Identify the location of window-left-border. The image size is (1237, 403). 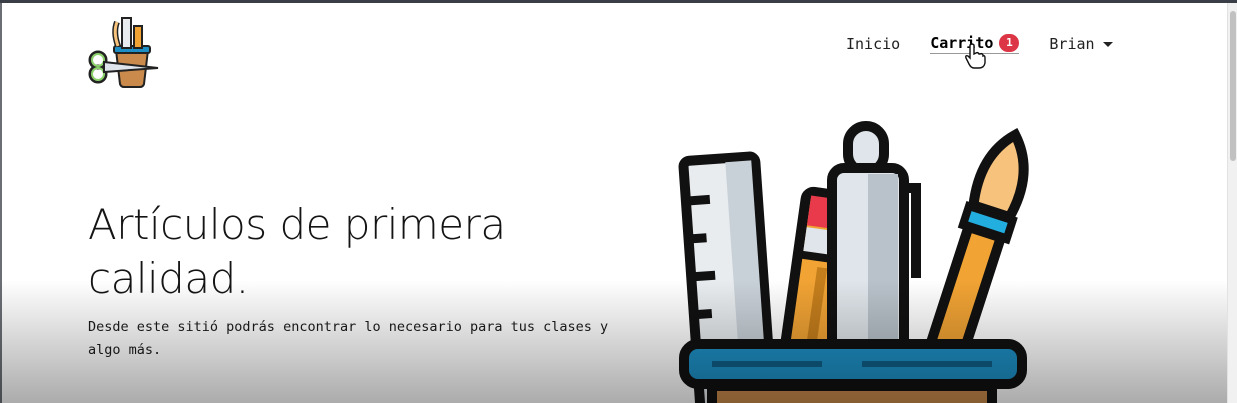
(1, 203).